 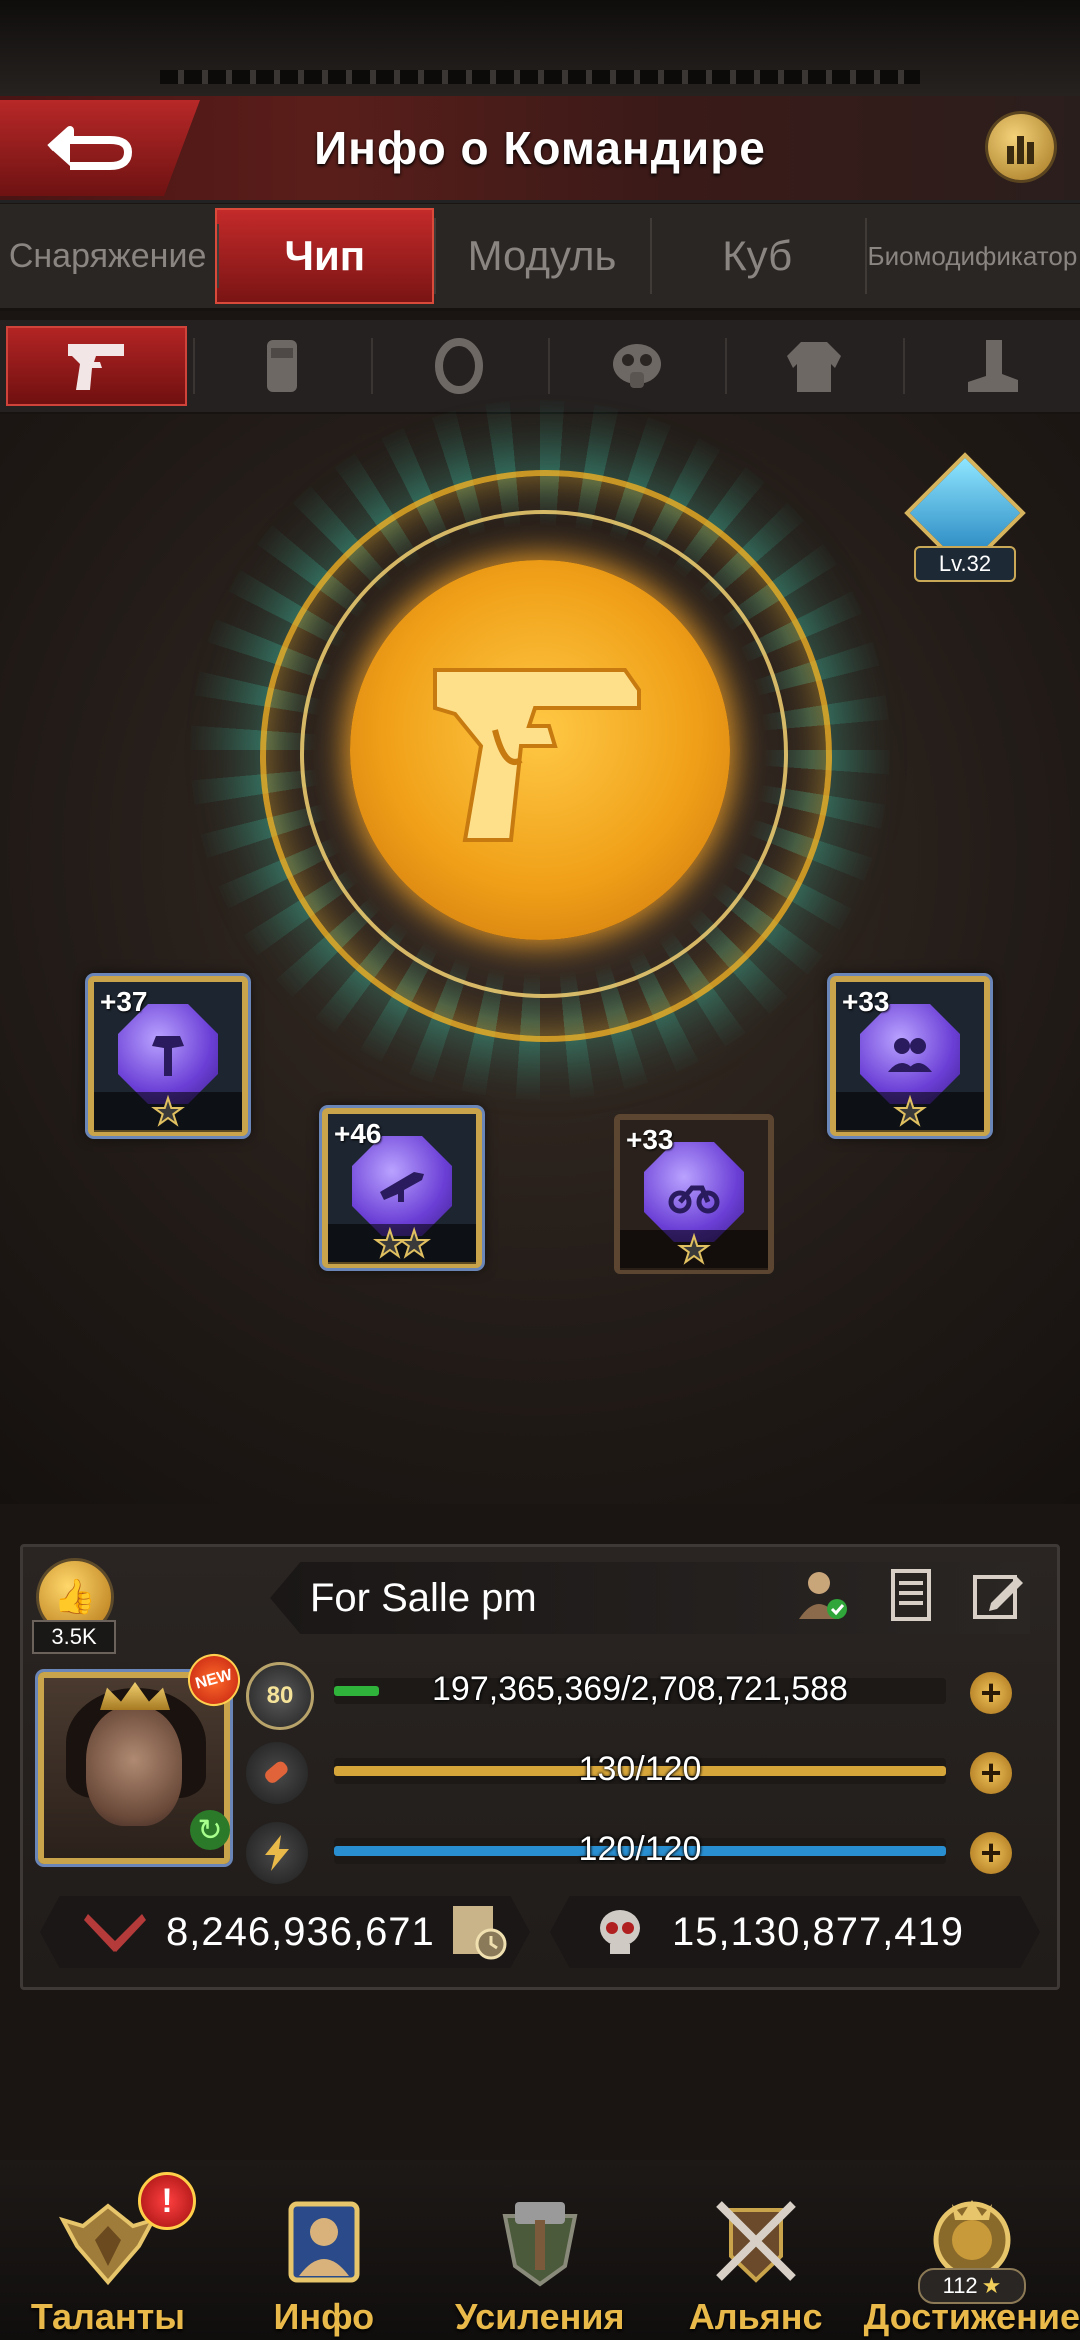 What do you see at coordinates (640, 1689) in the screenshot?
I see `exp-value: 197,365,369/2,708,721,588` at bounding box center [640, 1689].